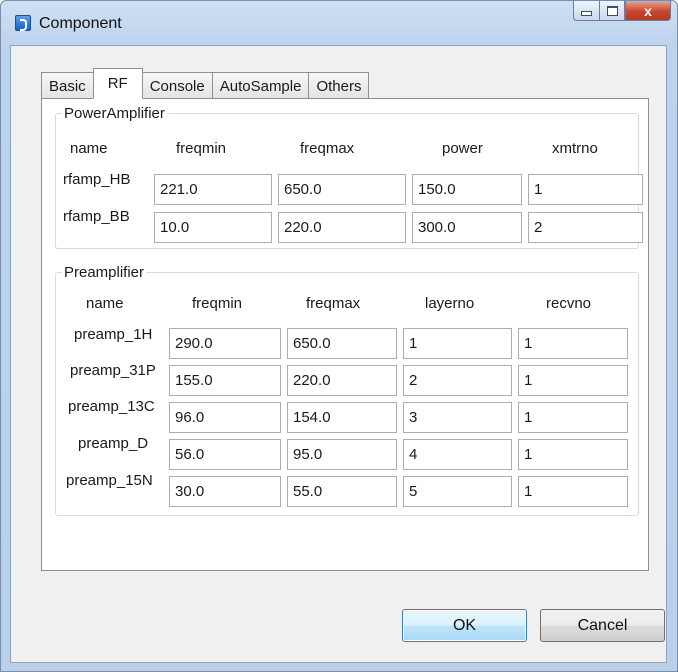  Describe the element at coordinates (260, 85) in the screenshot. I see `tab-autosample: AutoSample` at that location.